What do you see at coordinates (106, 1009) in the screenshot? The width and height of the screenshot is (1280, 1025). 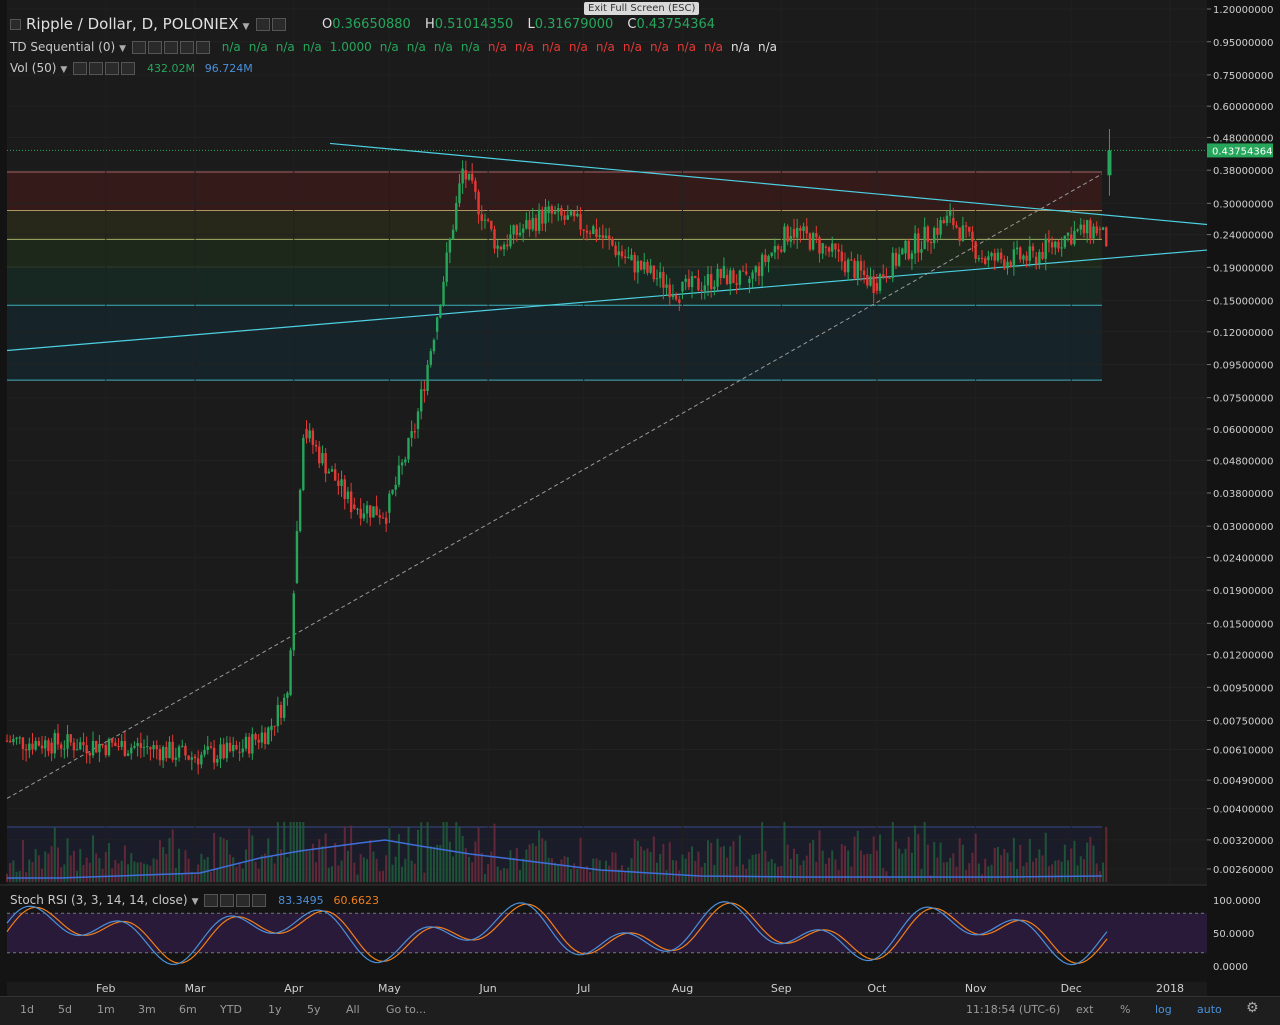 I see `range-1m: 1m` at bounding box center [106, 1009].